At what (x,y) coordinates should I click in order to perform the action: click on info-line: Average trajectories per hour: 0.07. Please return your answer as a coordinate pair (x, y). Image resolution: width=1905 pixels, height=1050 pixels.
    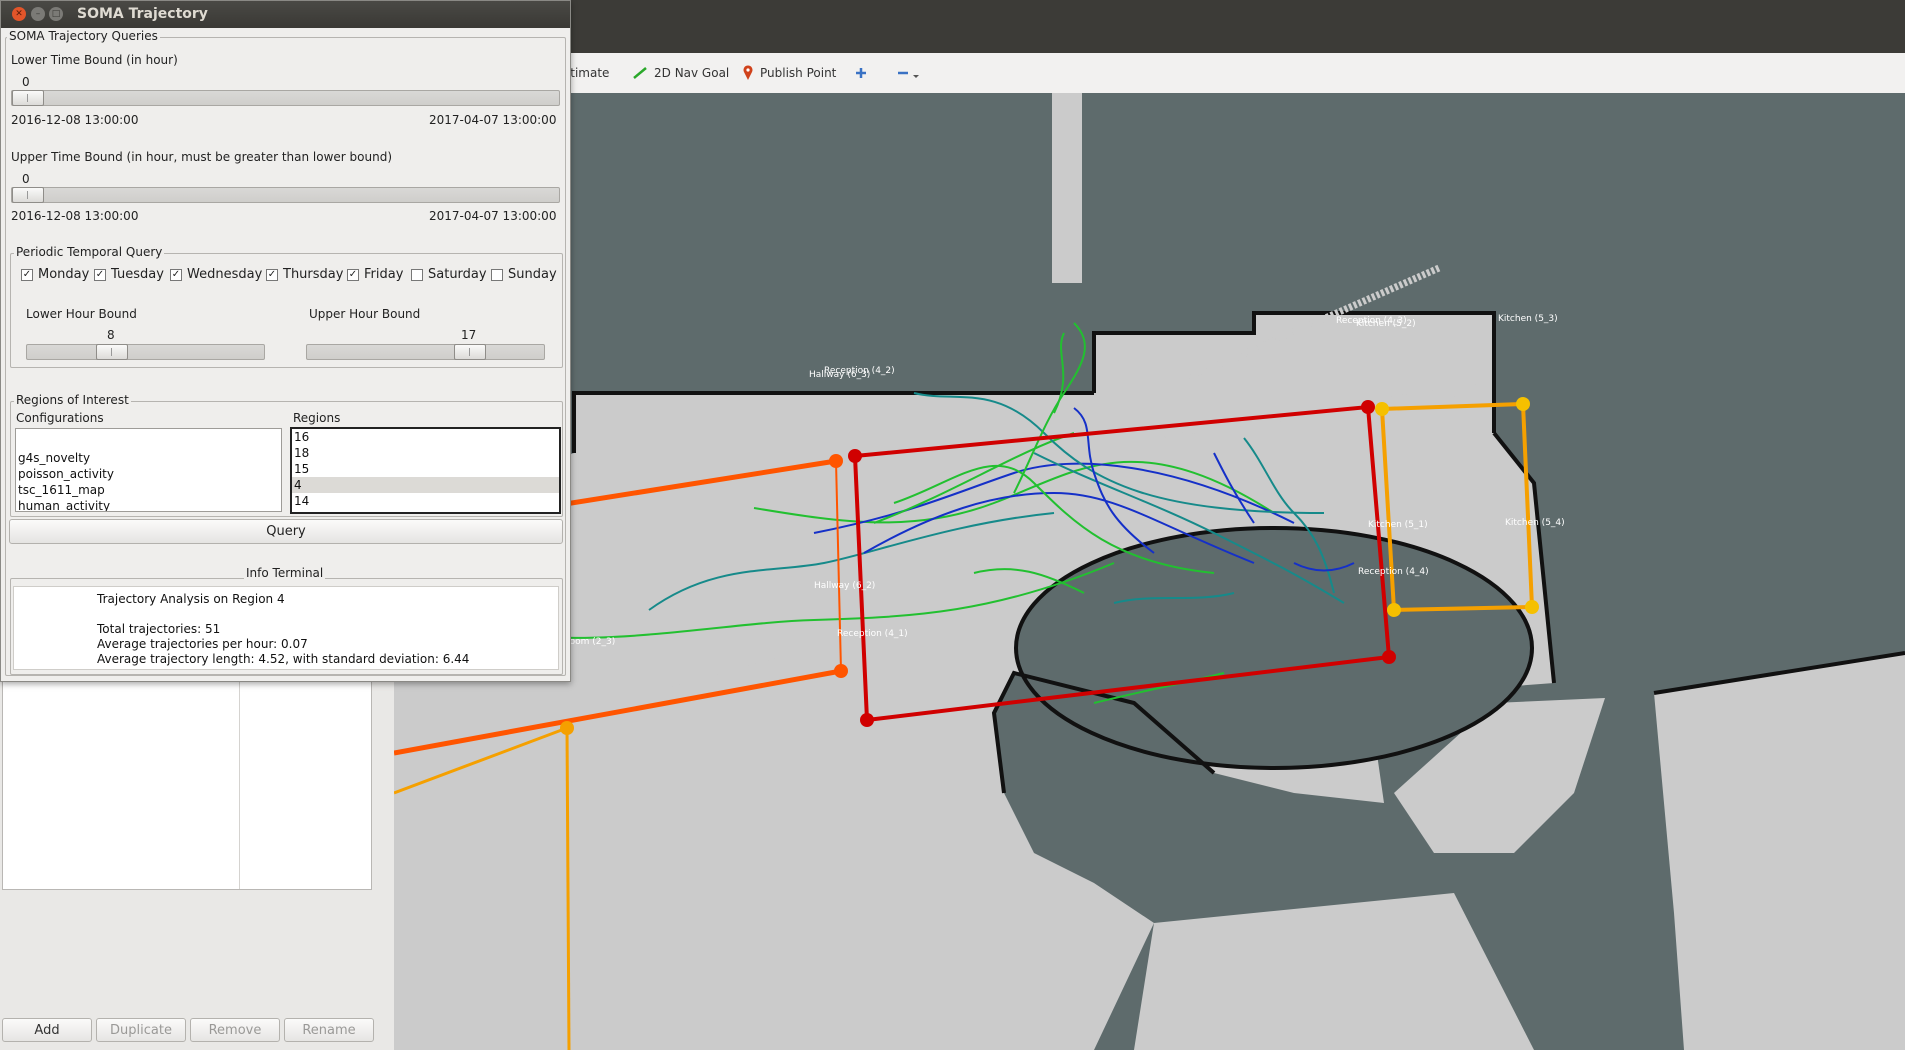
    Looking at the image, I should click on (202, 644).